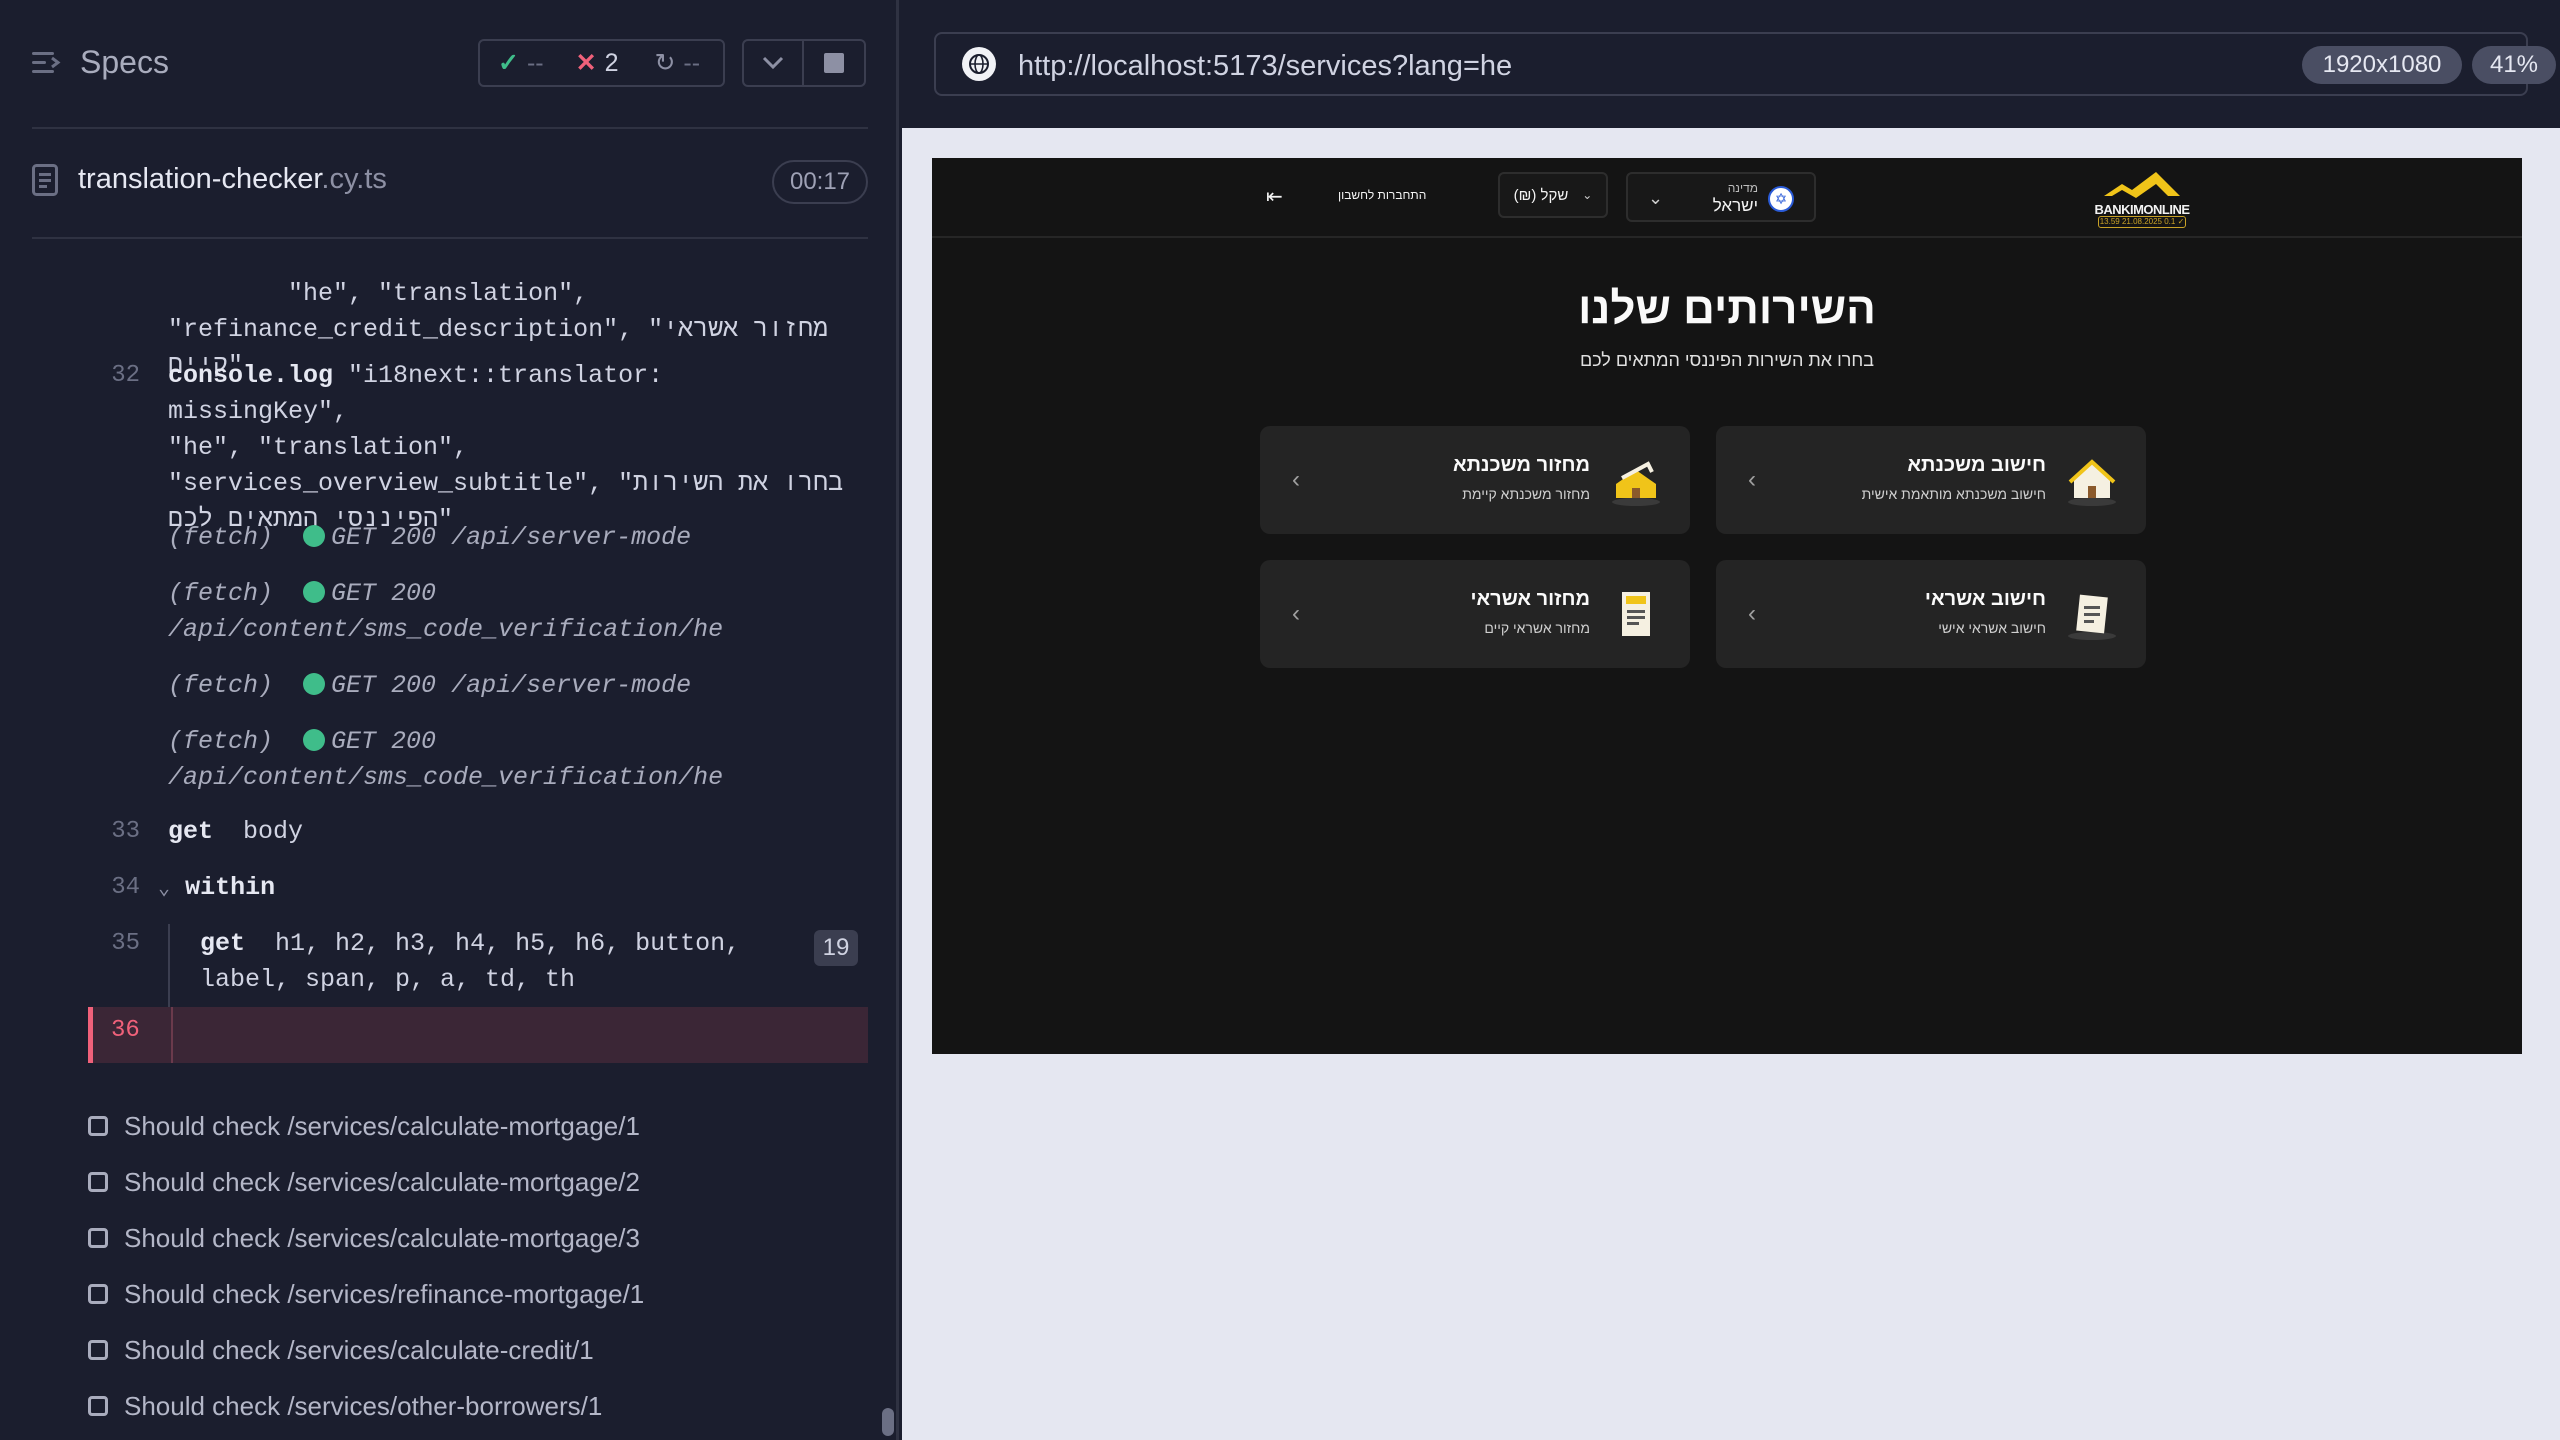 The height and width of the screenshot is (1440, 2560). I want to click on currency-select: (₪) שקל ⌄, so click(1553, 195).